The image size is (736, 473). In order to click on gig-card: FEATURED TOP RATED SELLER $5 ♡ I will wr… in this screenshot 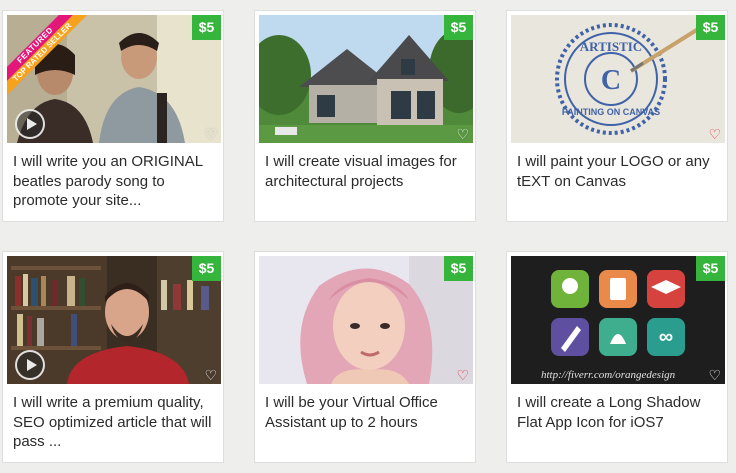, I will do `click(113, 116)`.